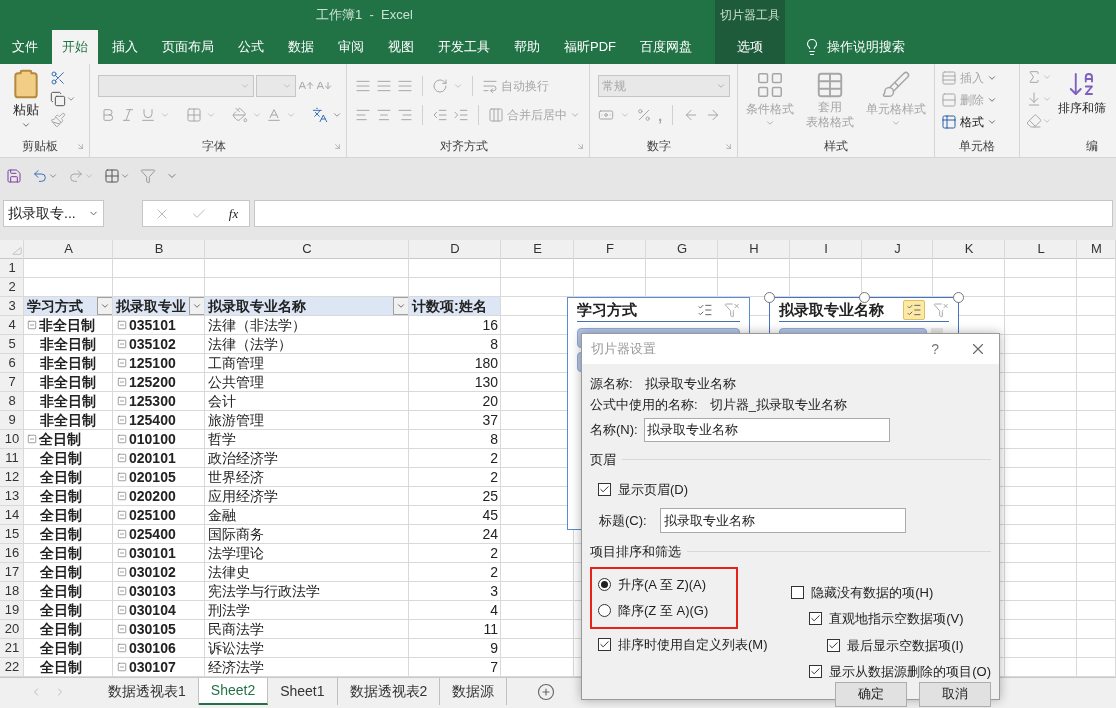 Image resolution: width=1116 pixels, height=708 pixels. Describe the element at coordinates (58, 120) in the screenshot. I see `format-painter-icon` at that location.